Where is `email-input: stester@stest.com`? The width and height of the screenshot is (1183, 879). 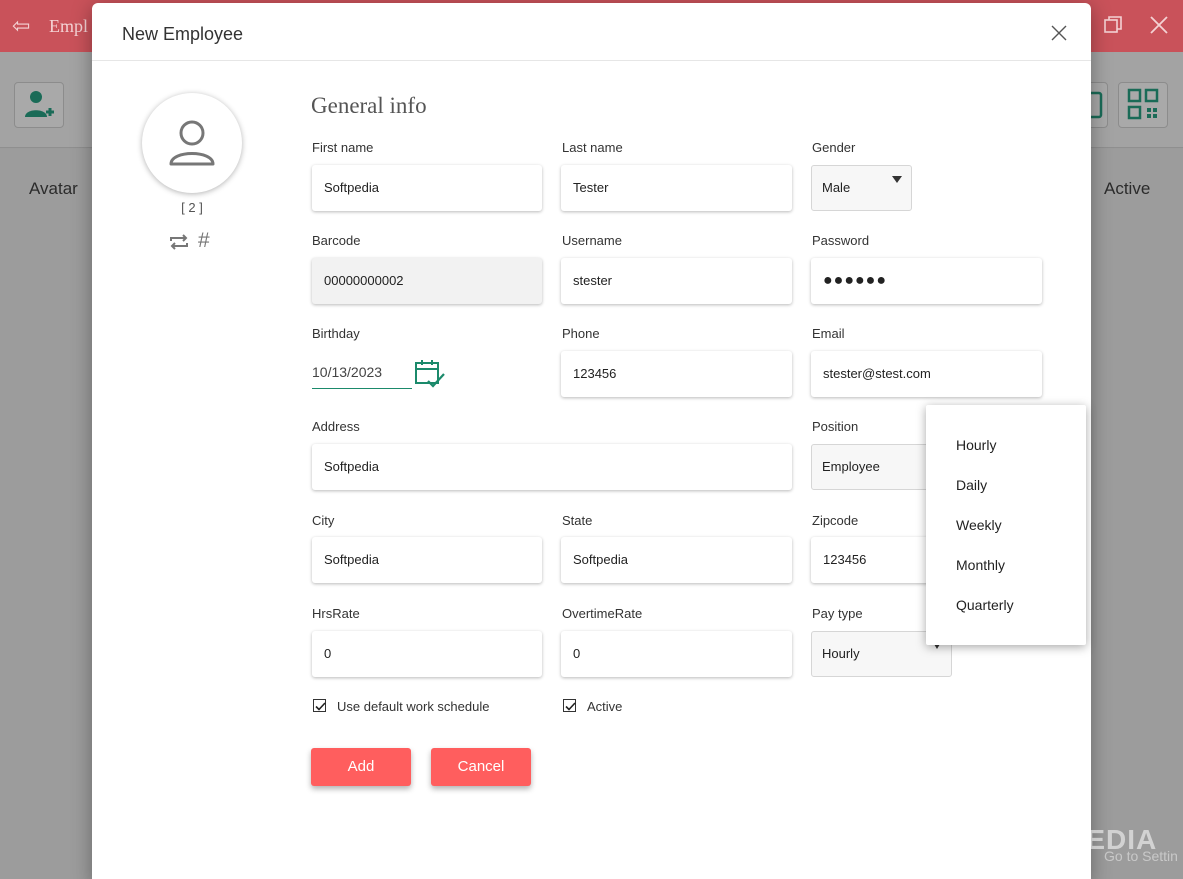 email-input: stester@stest.com is located at coordinates (926, 374).